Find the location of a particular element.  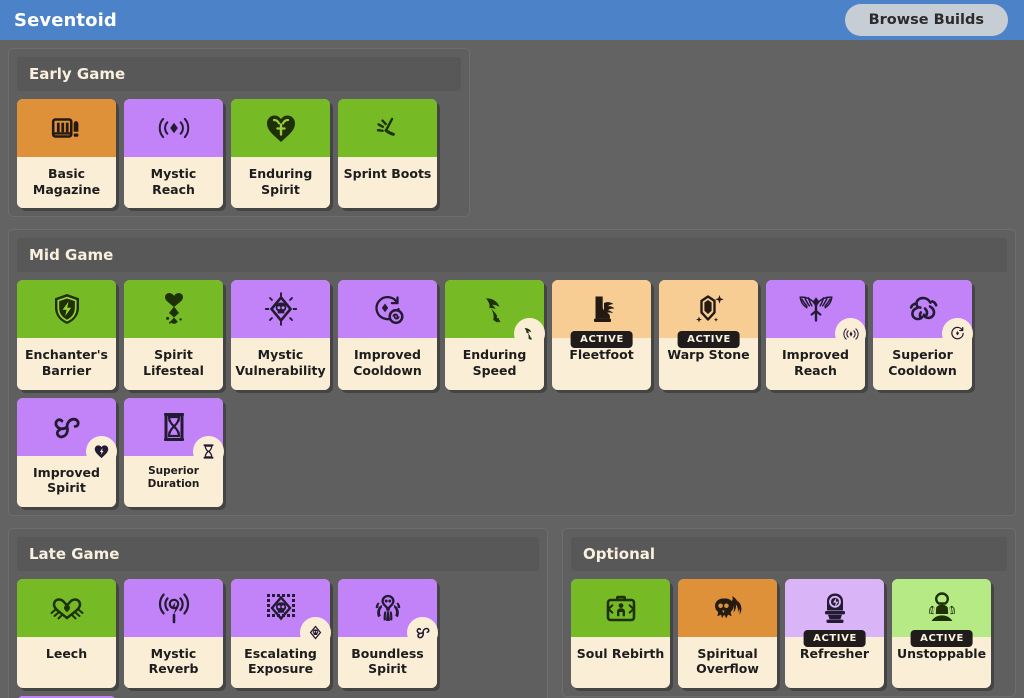

soul-rebirth-icon is located at coordinates (621, 608).